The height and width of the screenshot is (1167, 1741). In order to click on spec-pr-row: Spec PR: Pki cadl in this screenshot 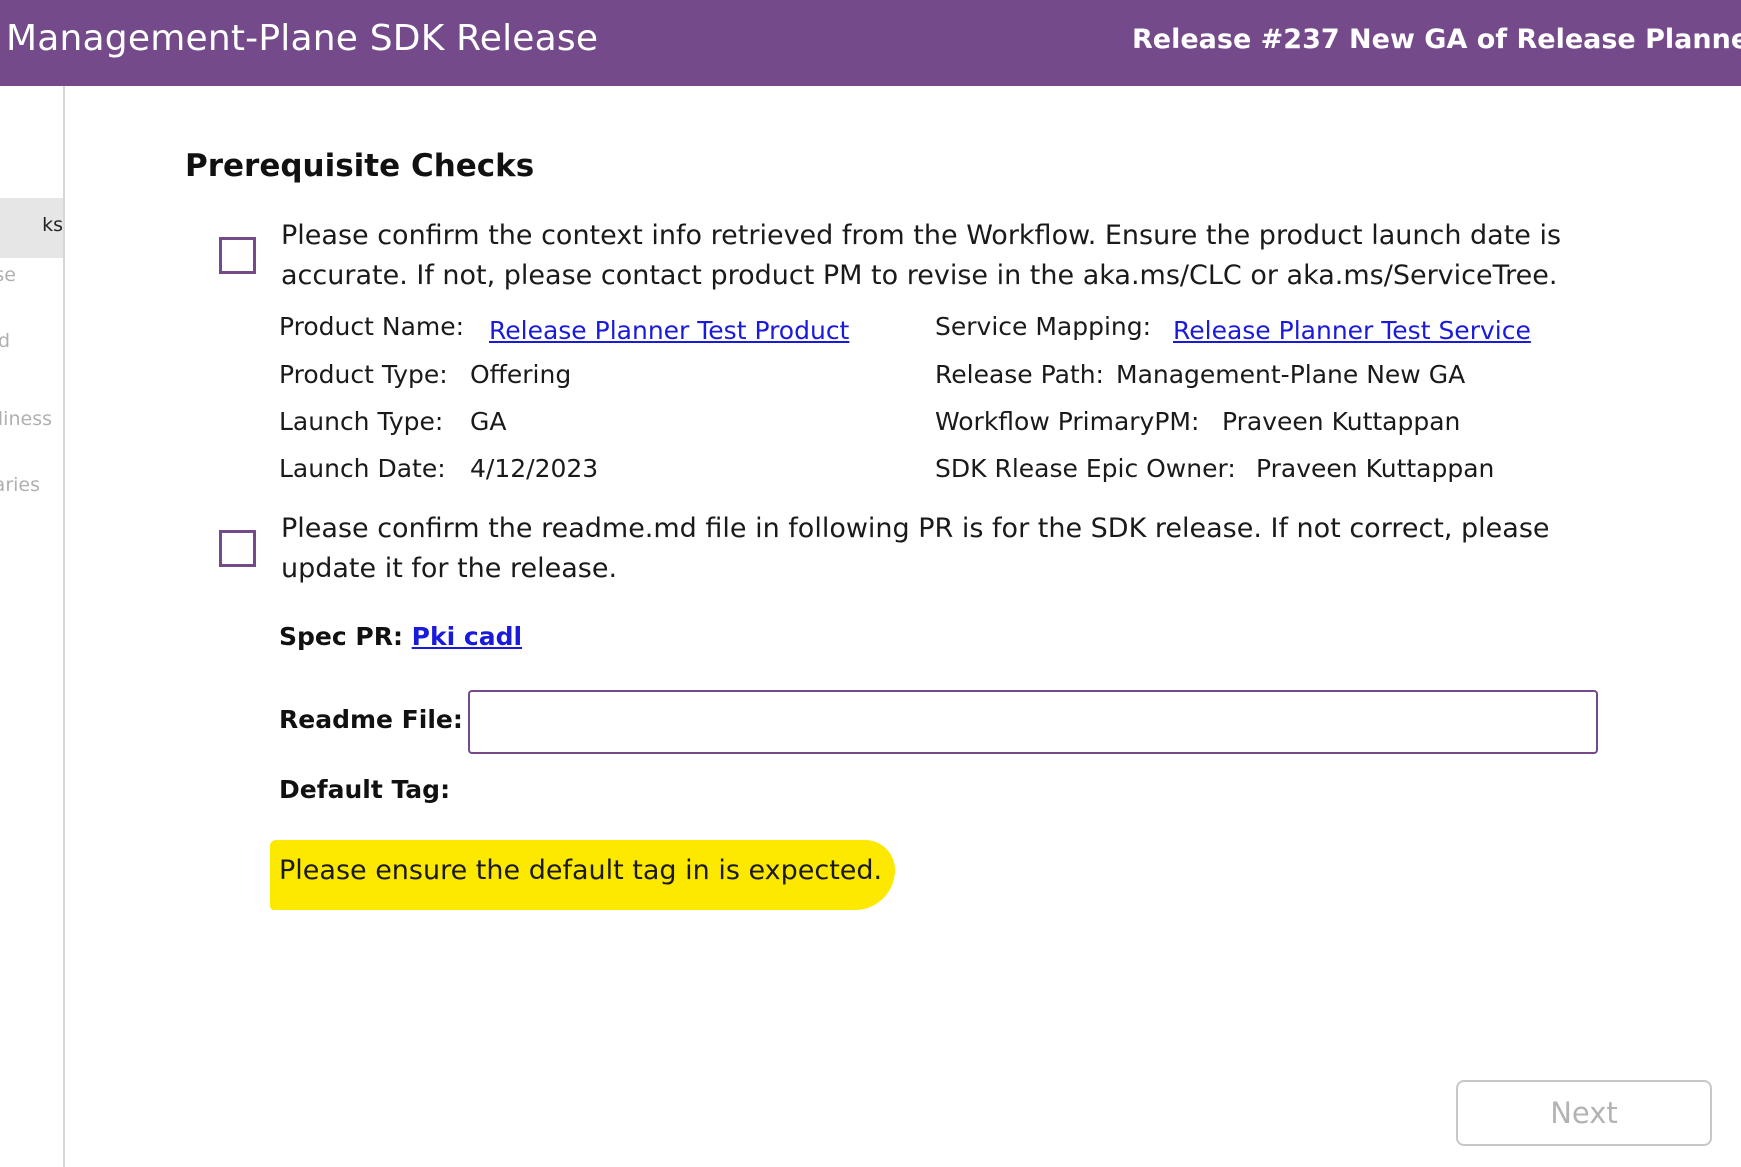, I will do `click(400, 636)`.